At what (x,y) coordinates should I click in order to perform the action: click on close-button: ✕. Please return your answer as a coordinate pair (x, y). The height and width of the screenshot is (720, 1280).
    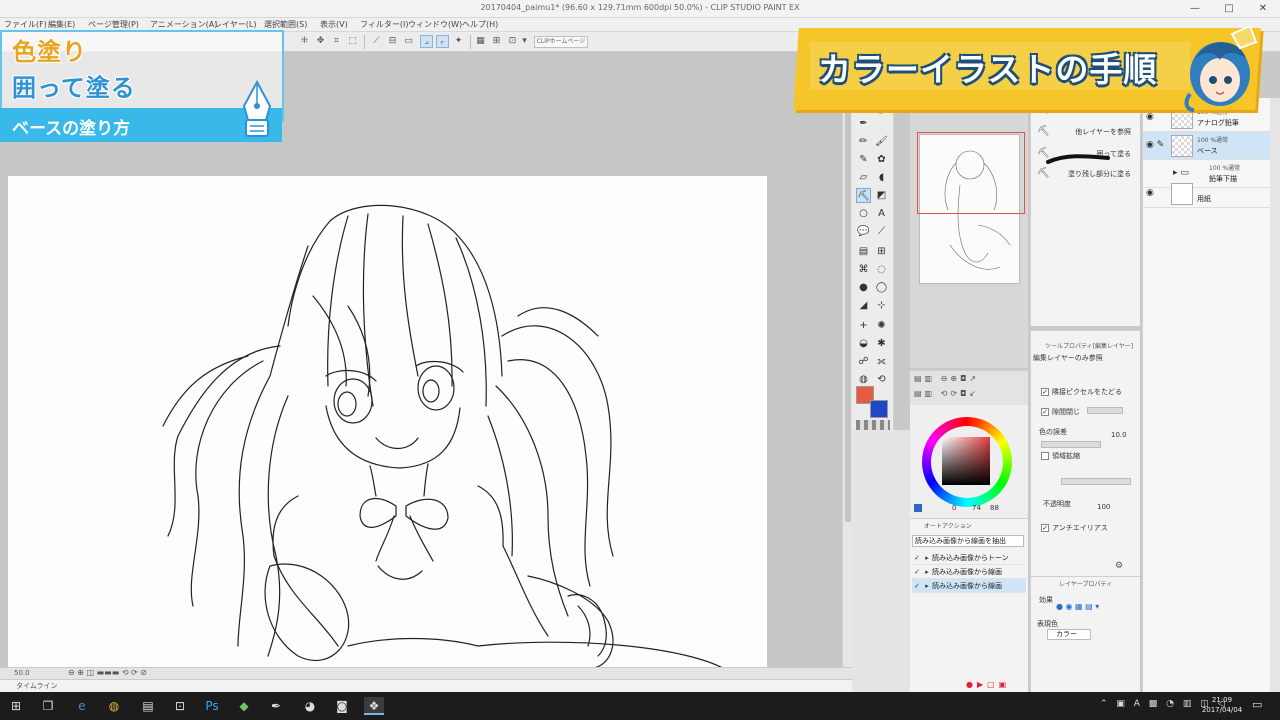
    Looking at the image, I should click on (1263, 9).